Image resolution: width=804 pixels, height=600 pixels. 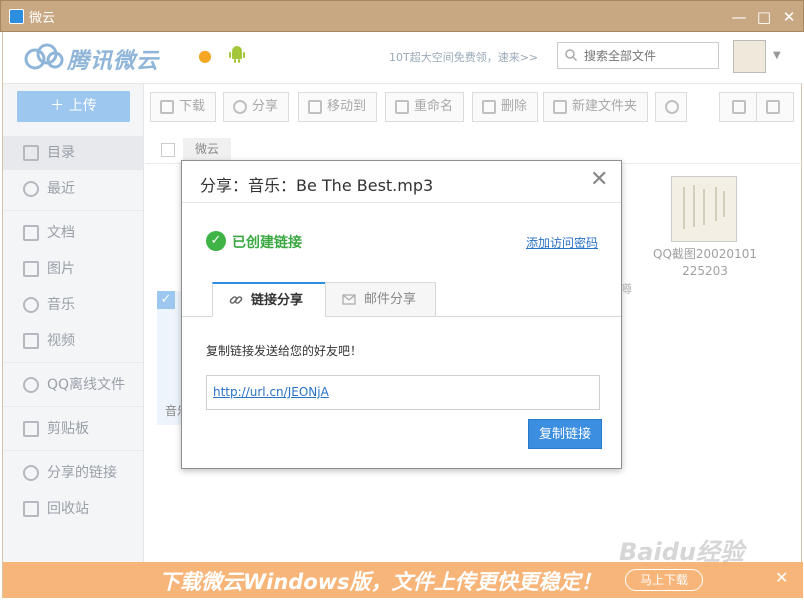 I want to click on tab-link-share: 链接分享, so click(x=269, y=299).